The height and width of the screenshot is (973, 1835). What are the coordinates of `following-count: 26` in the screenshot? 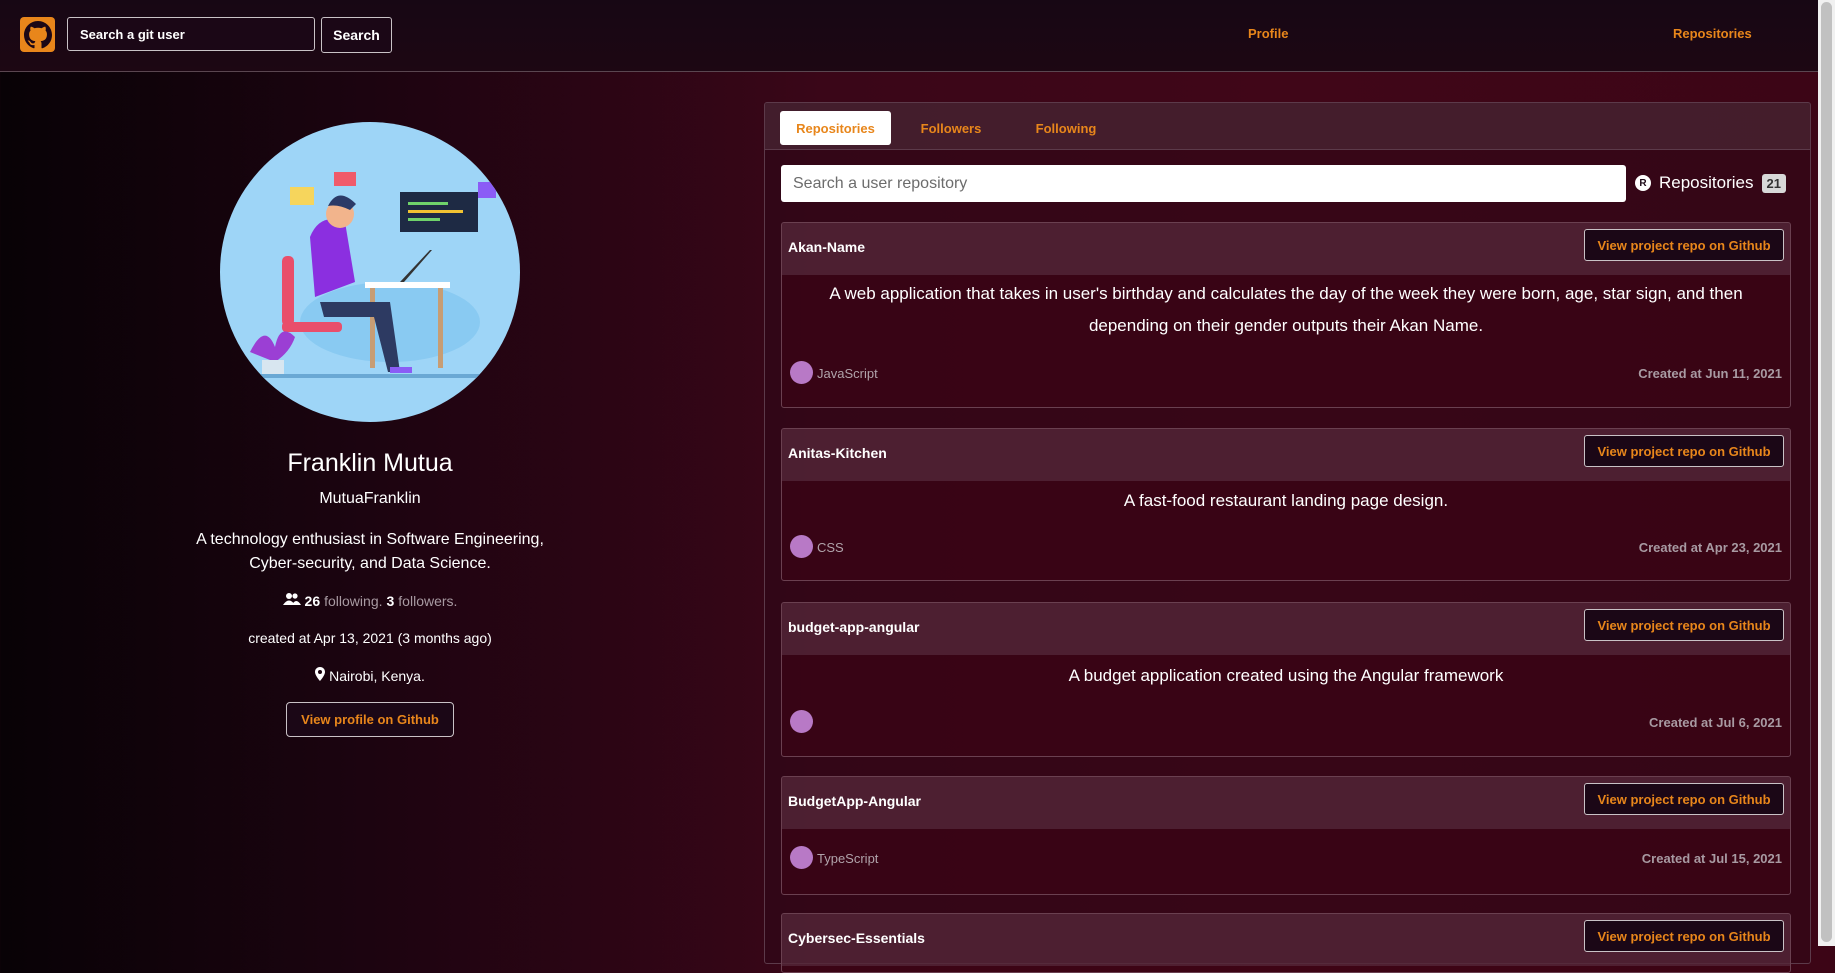 It's located at (312, 600).